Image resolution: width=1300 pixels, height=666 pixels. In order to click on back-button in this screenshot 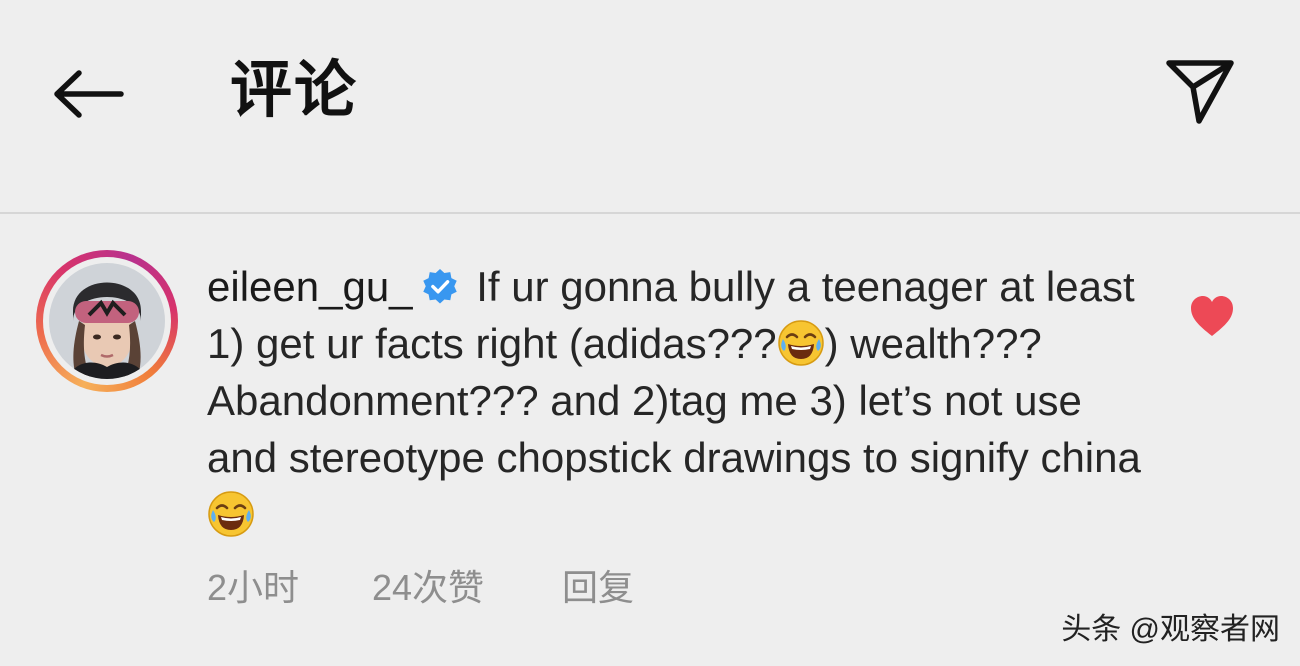, I will do `click(88, 94)`.